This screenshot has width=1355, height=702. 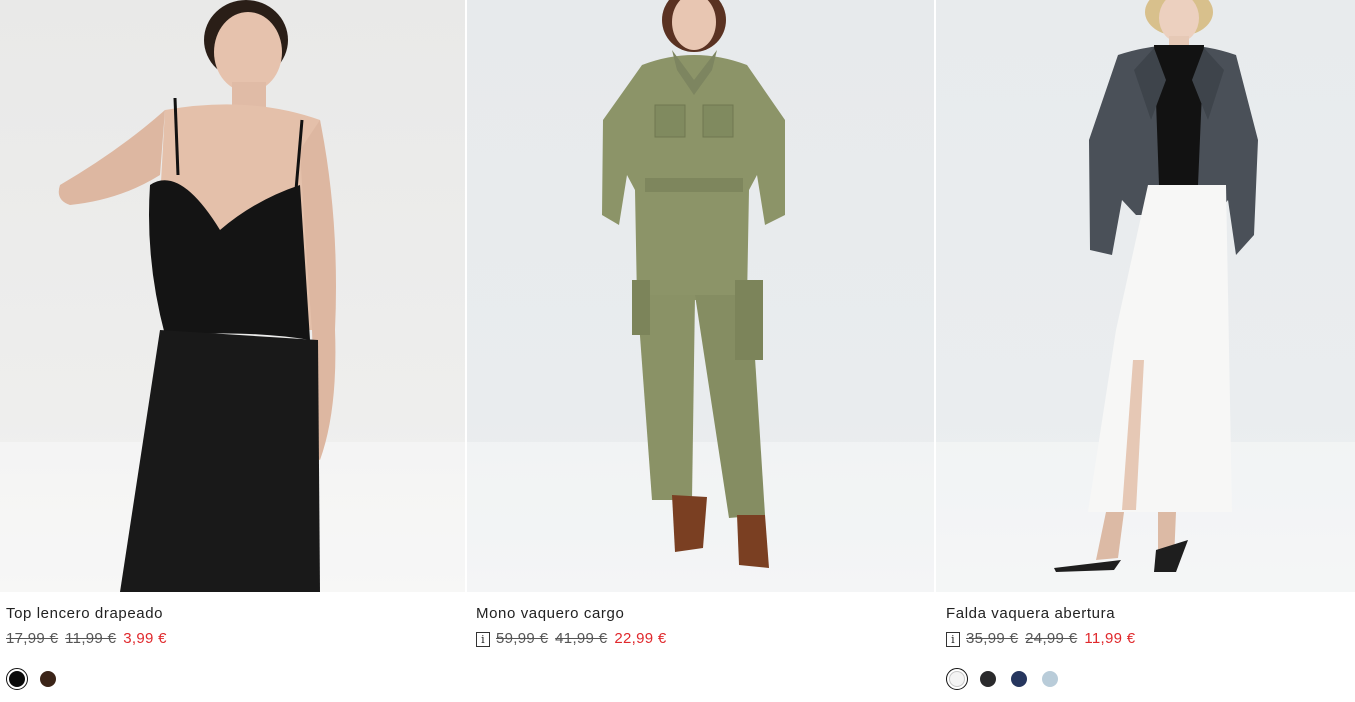 What do you see at coordinates (705, 639) in the screenshot?
I see `price-row: i 59,99 € 41,99 € 22,99 €` at bounding box center [705, 639].